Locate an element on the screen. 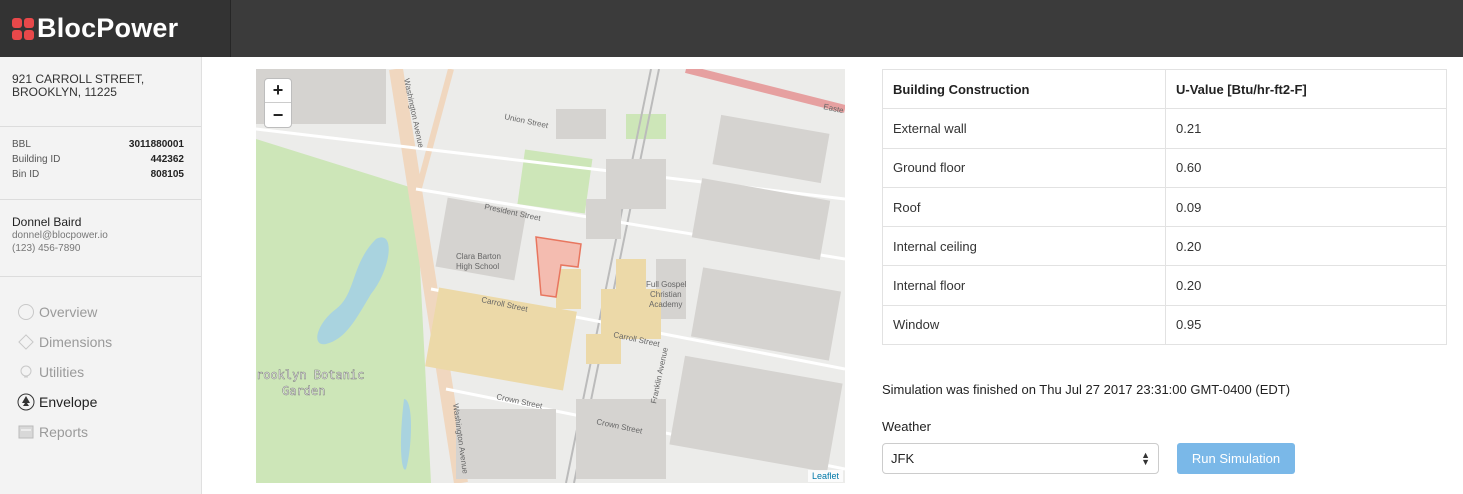 Image resolution: width=1463 pixels, height=494 pixels. nav-label: Envelope is located at coordinates (68, 402).